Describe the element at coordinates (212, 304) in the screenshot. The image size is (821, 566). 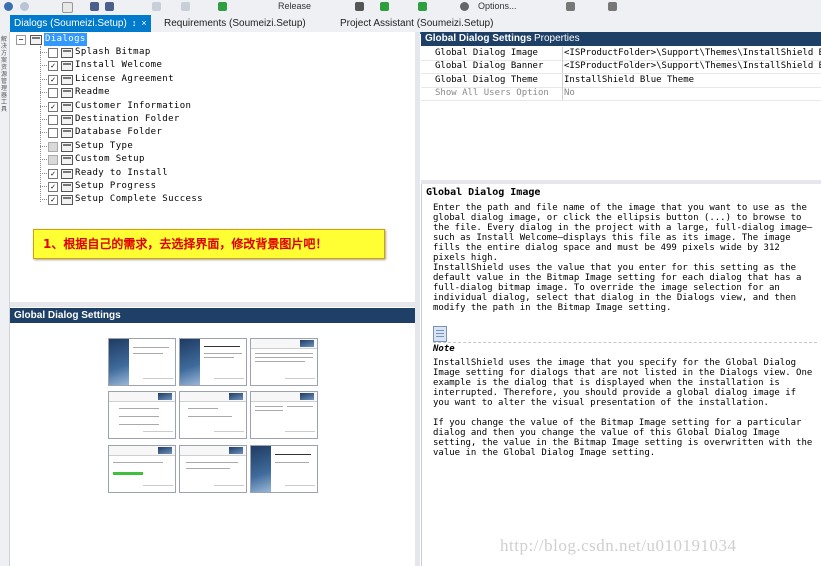
I see `horizontal-splitter` at that location.